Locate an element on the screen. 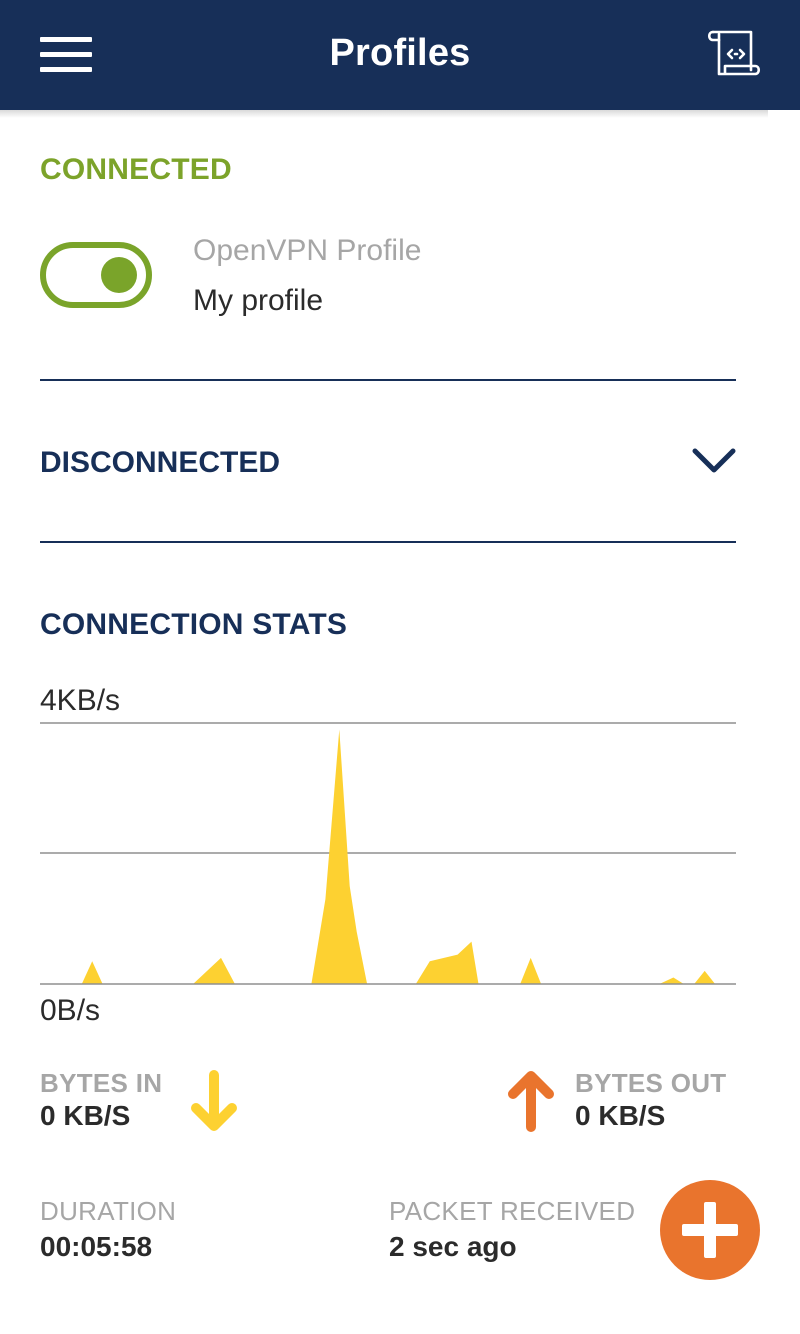 This screenshot has width=800, height=1334. duration-caption: DURATION is located at coordinates (108, 1211).